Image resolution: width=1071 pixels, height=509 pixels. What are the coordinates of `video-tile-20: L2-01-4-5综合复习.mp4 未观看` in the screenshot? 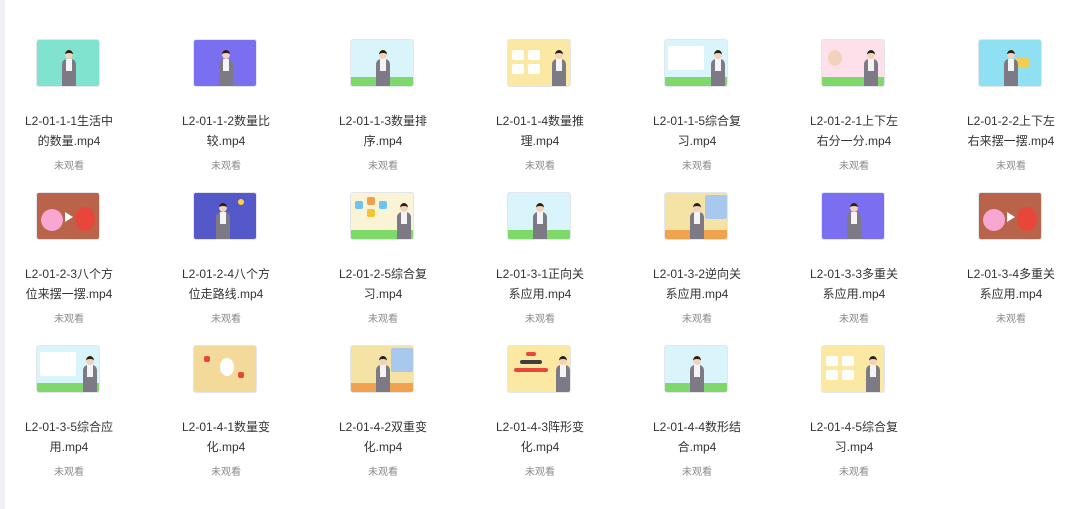 It's located at (866, 421).